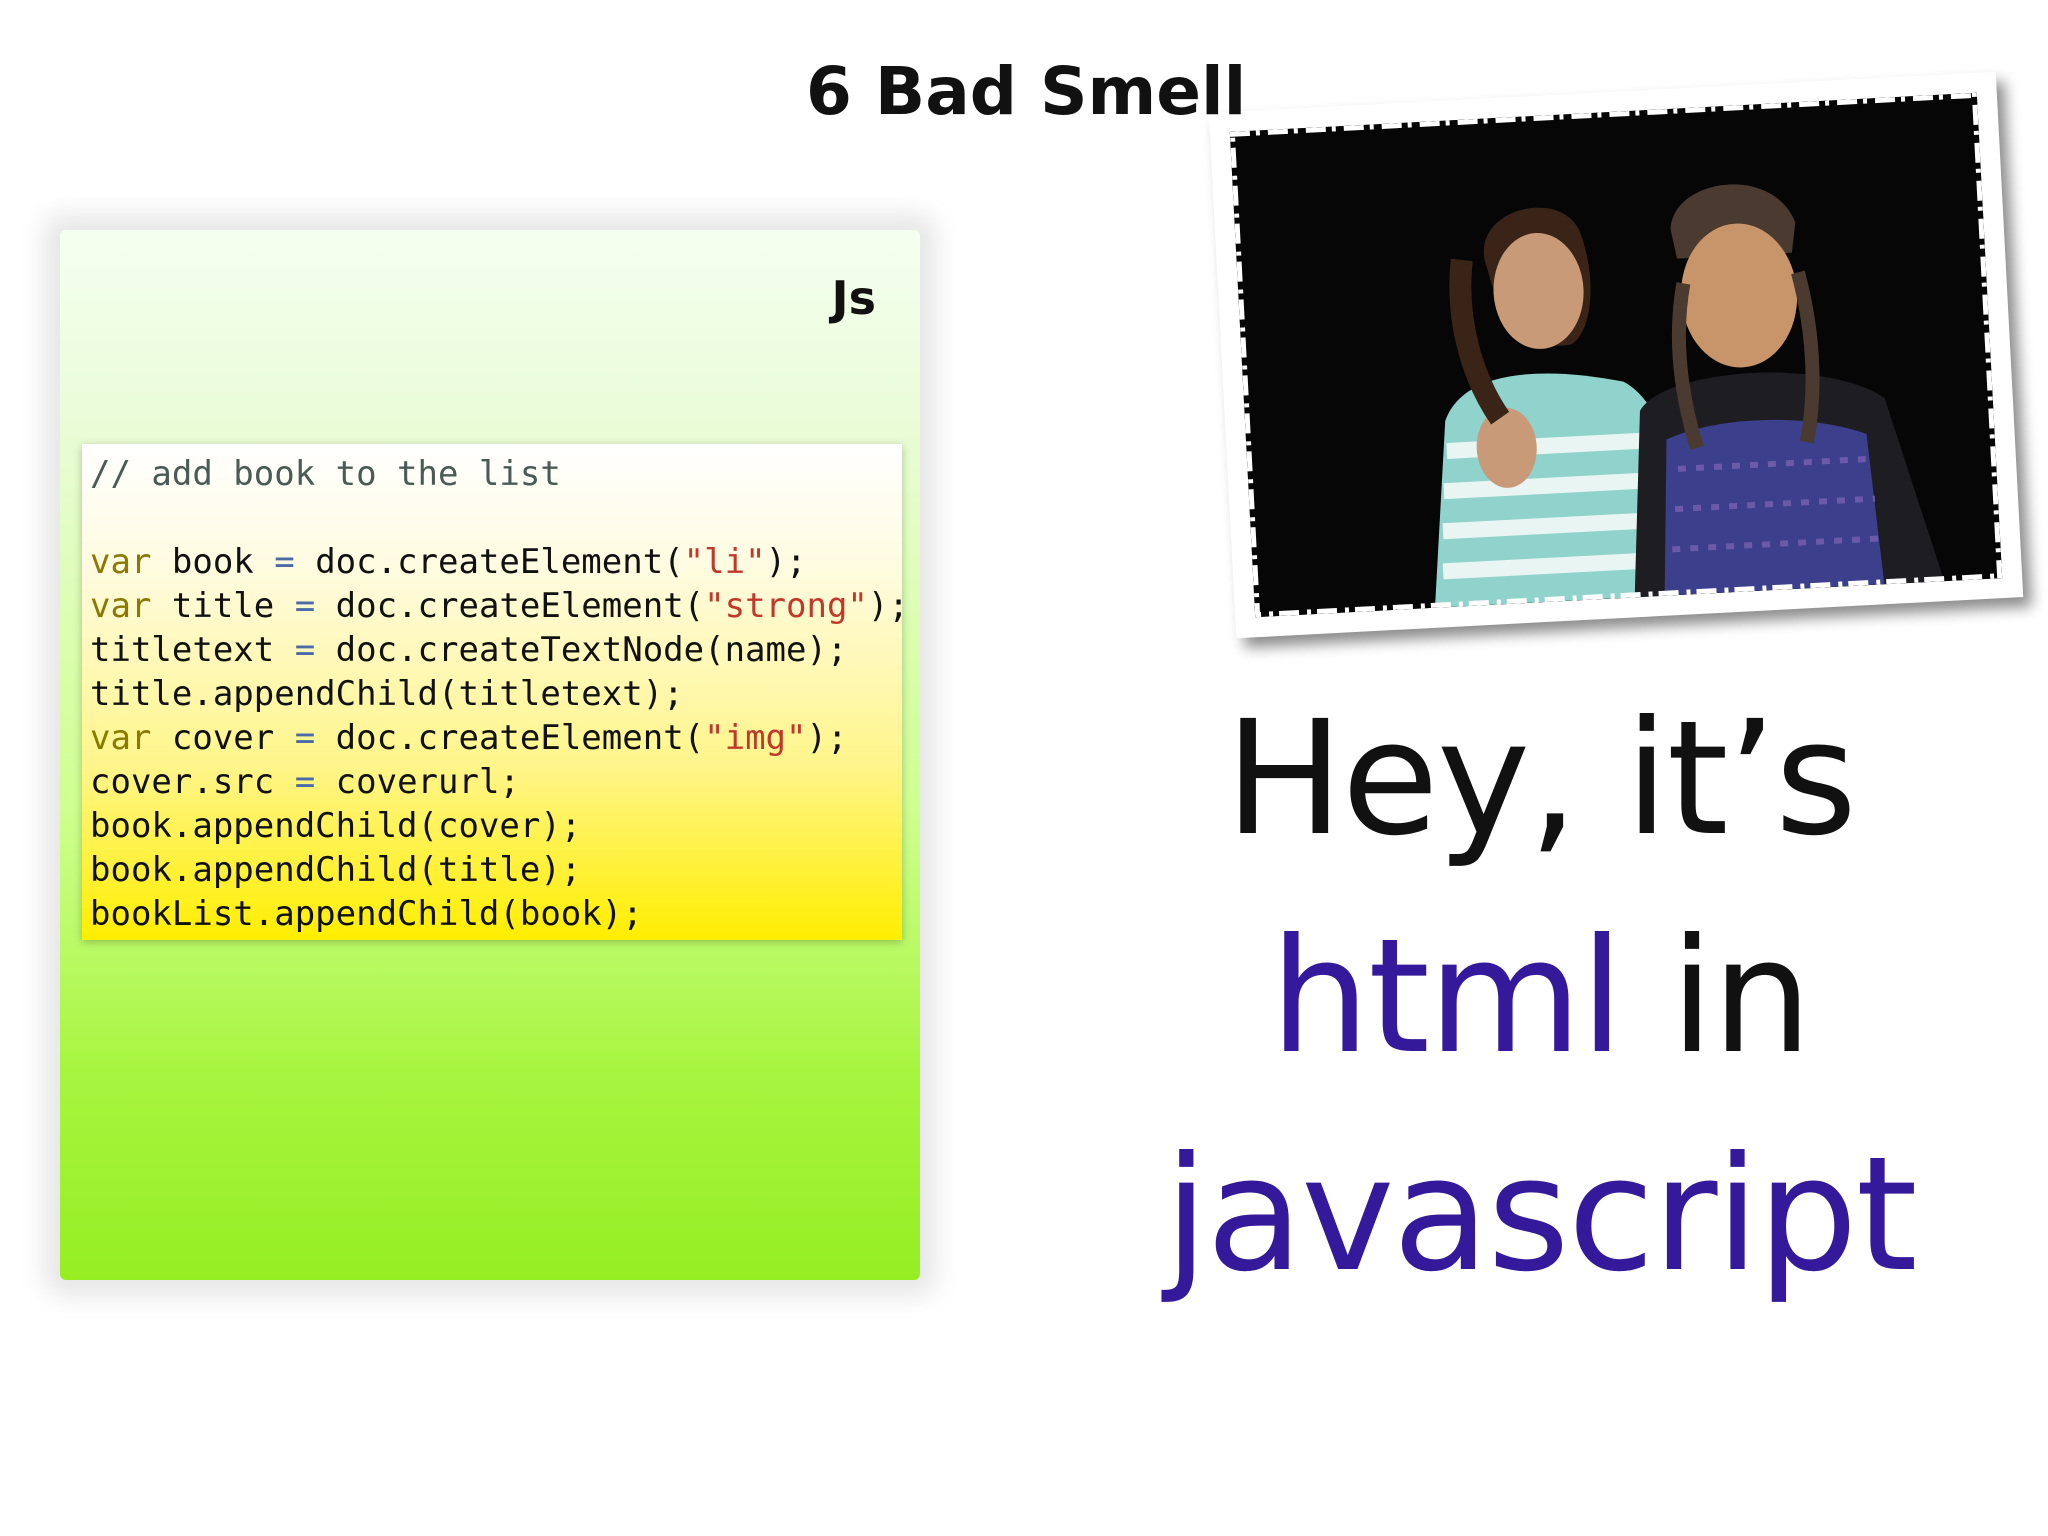 The image size is (2048, 1536). Describe the element at coordinates (786, 606) in the screenshot. I see `code-token: "strong"` at that location.